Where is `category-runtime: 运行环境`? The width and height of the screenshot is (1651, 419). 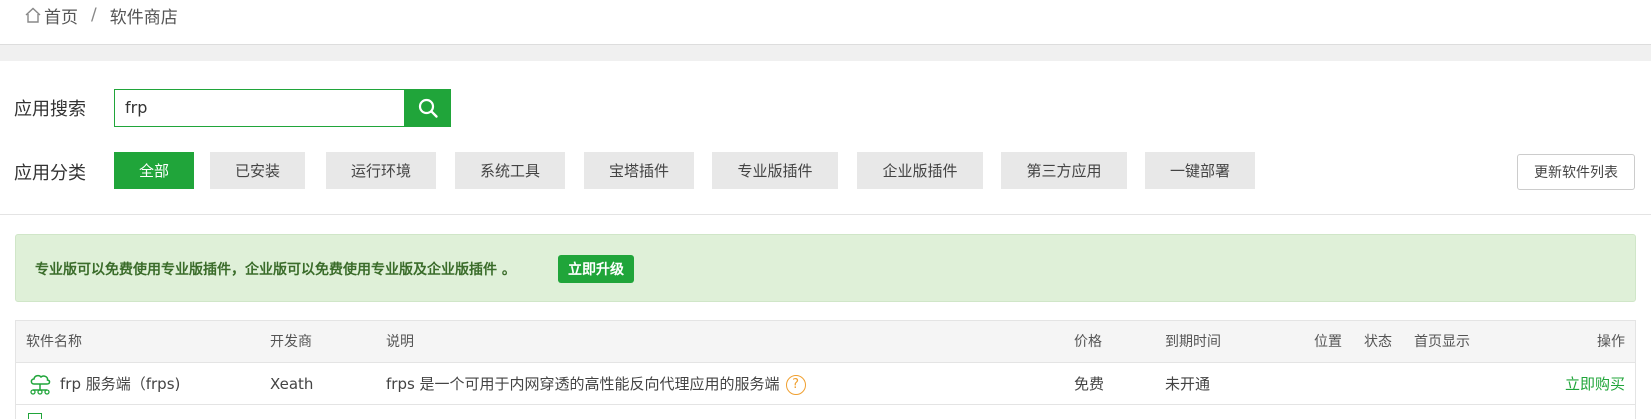
category-runtime: 运行环境 is located at coordinates (381, 170).